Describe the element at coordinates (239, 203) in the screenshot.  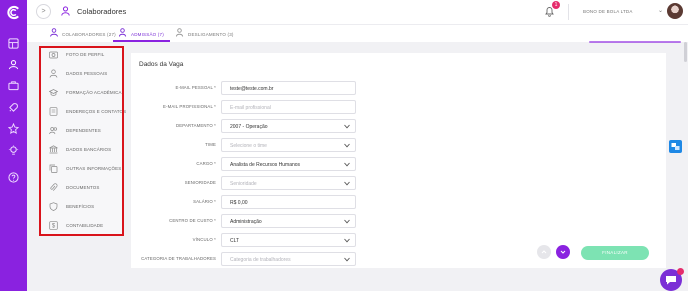
I see `field-value: R$ 0,00` at that location.